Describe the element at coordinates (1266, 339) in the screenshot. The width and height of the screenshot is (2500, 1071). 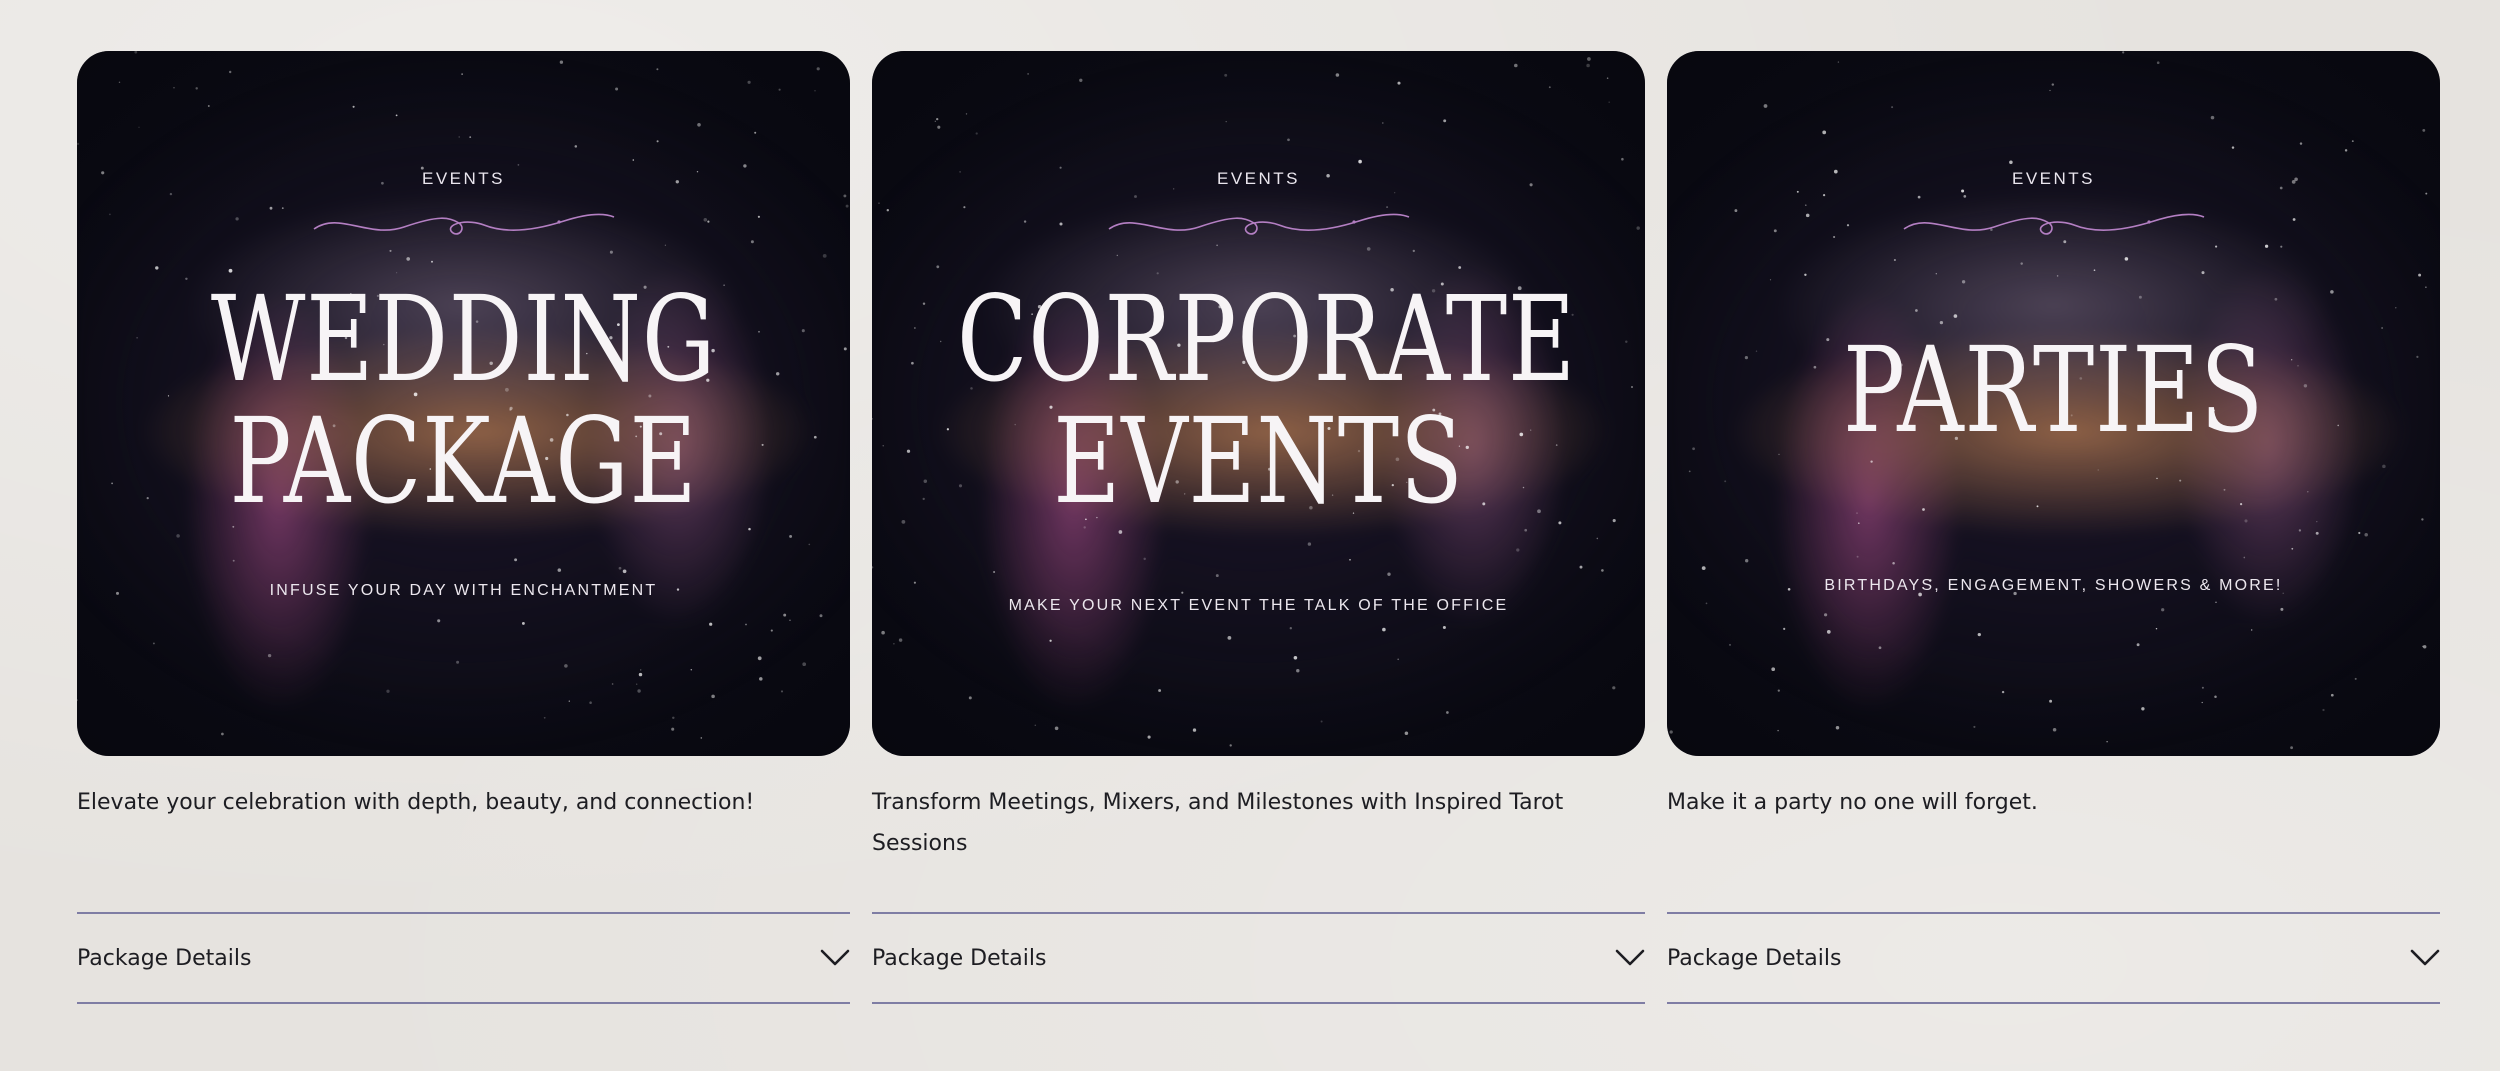
I see `headline-line: CORPORATE` at that location.